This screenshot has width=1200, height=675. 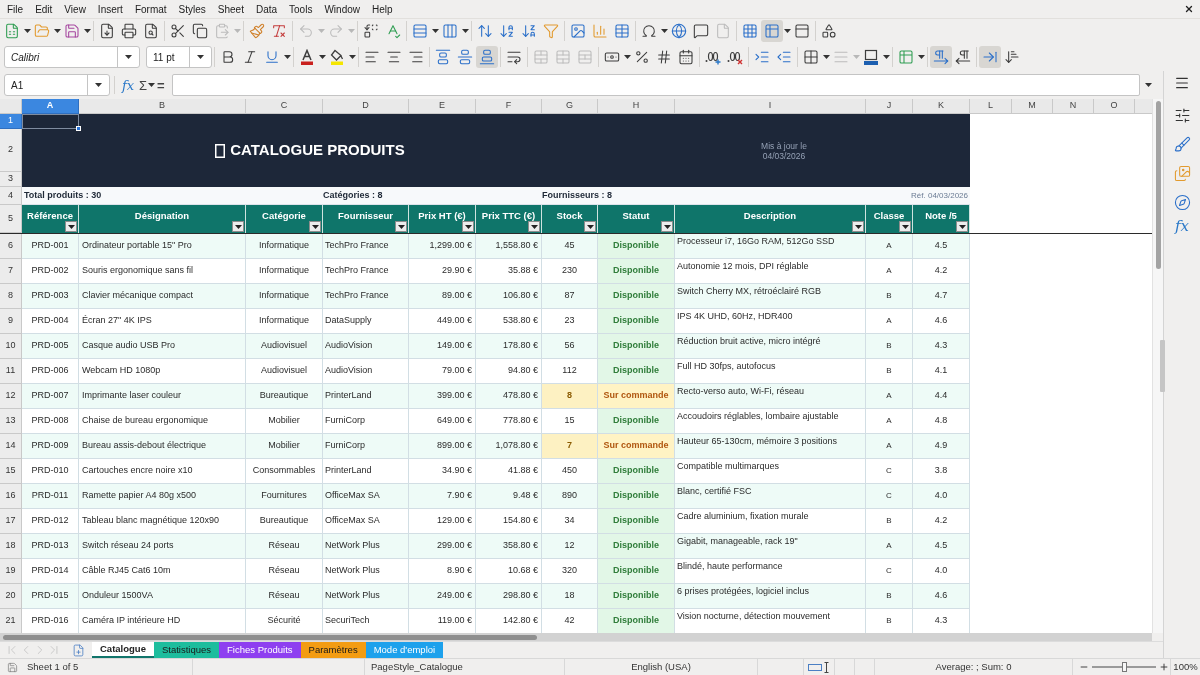 What do you see at coordinates (128, 85) in the screenshot?
I see `function-wizard-button: fx` at bounding box center [128, 85].